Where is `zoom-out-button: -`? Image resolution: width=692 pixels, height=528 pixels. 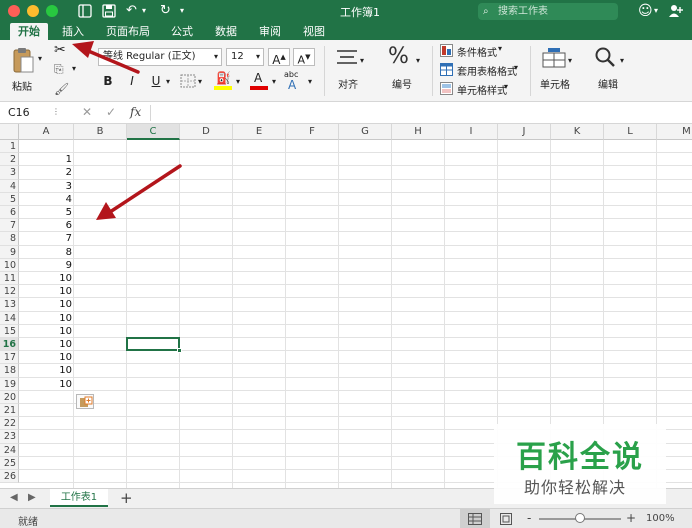
zoom-out-button: - is located at coordinates (529, 518).